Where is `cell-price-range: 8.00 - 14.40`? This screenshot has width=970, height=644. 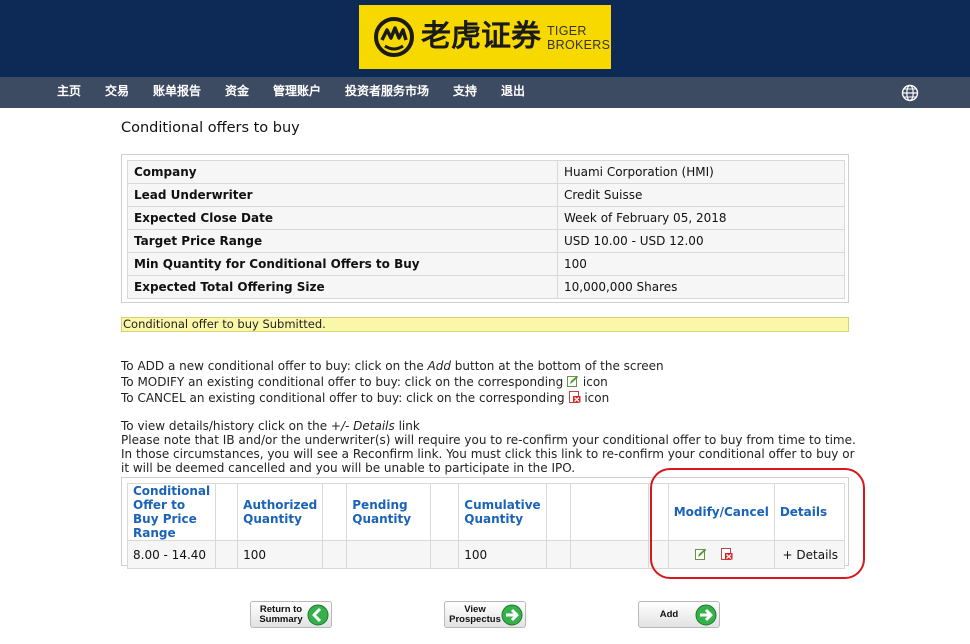 cell-price-range: 8.00 - 14.40 is located at coordinates (171, 554).